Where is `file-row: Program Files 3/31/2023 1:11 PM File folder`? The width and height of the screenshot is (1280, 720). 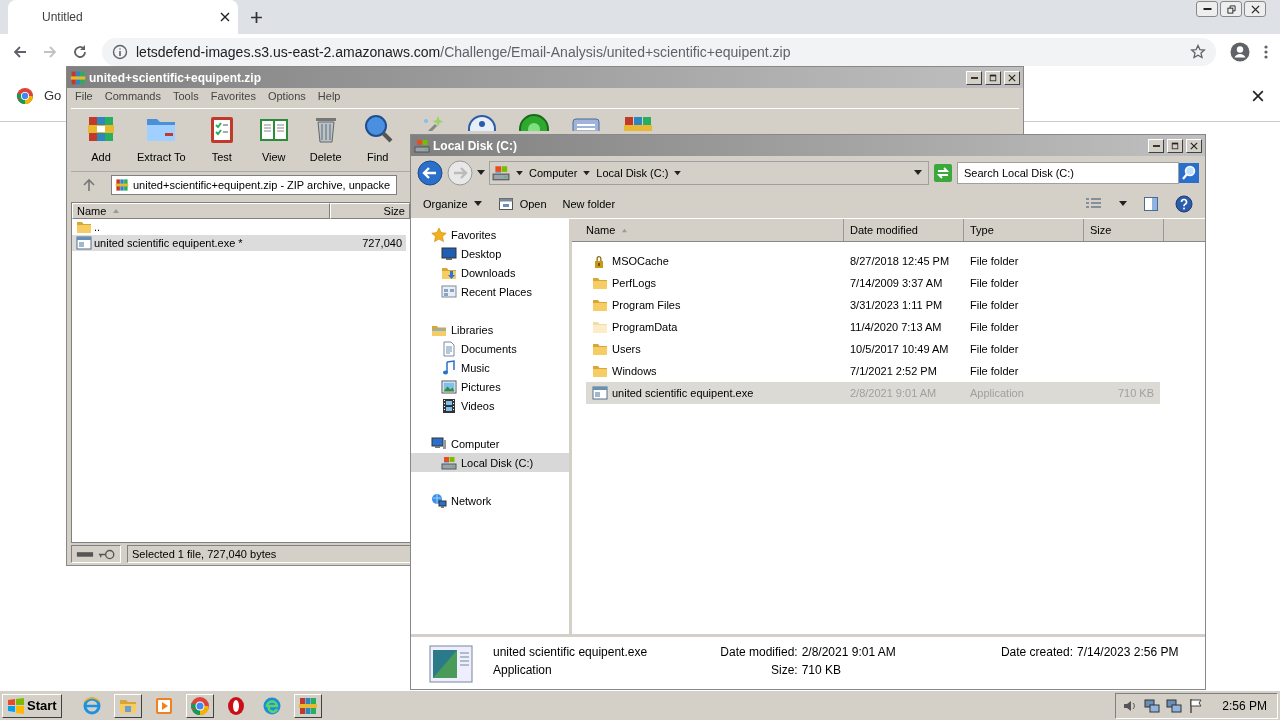
file-row: Program Files 3/31/2023 1:11 PM File folder is located at coordinates (873, 305).